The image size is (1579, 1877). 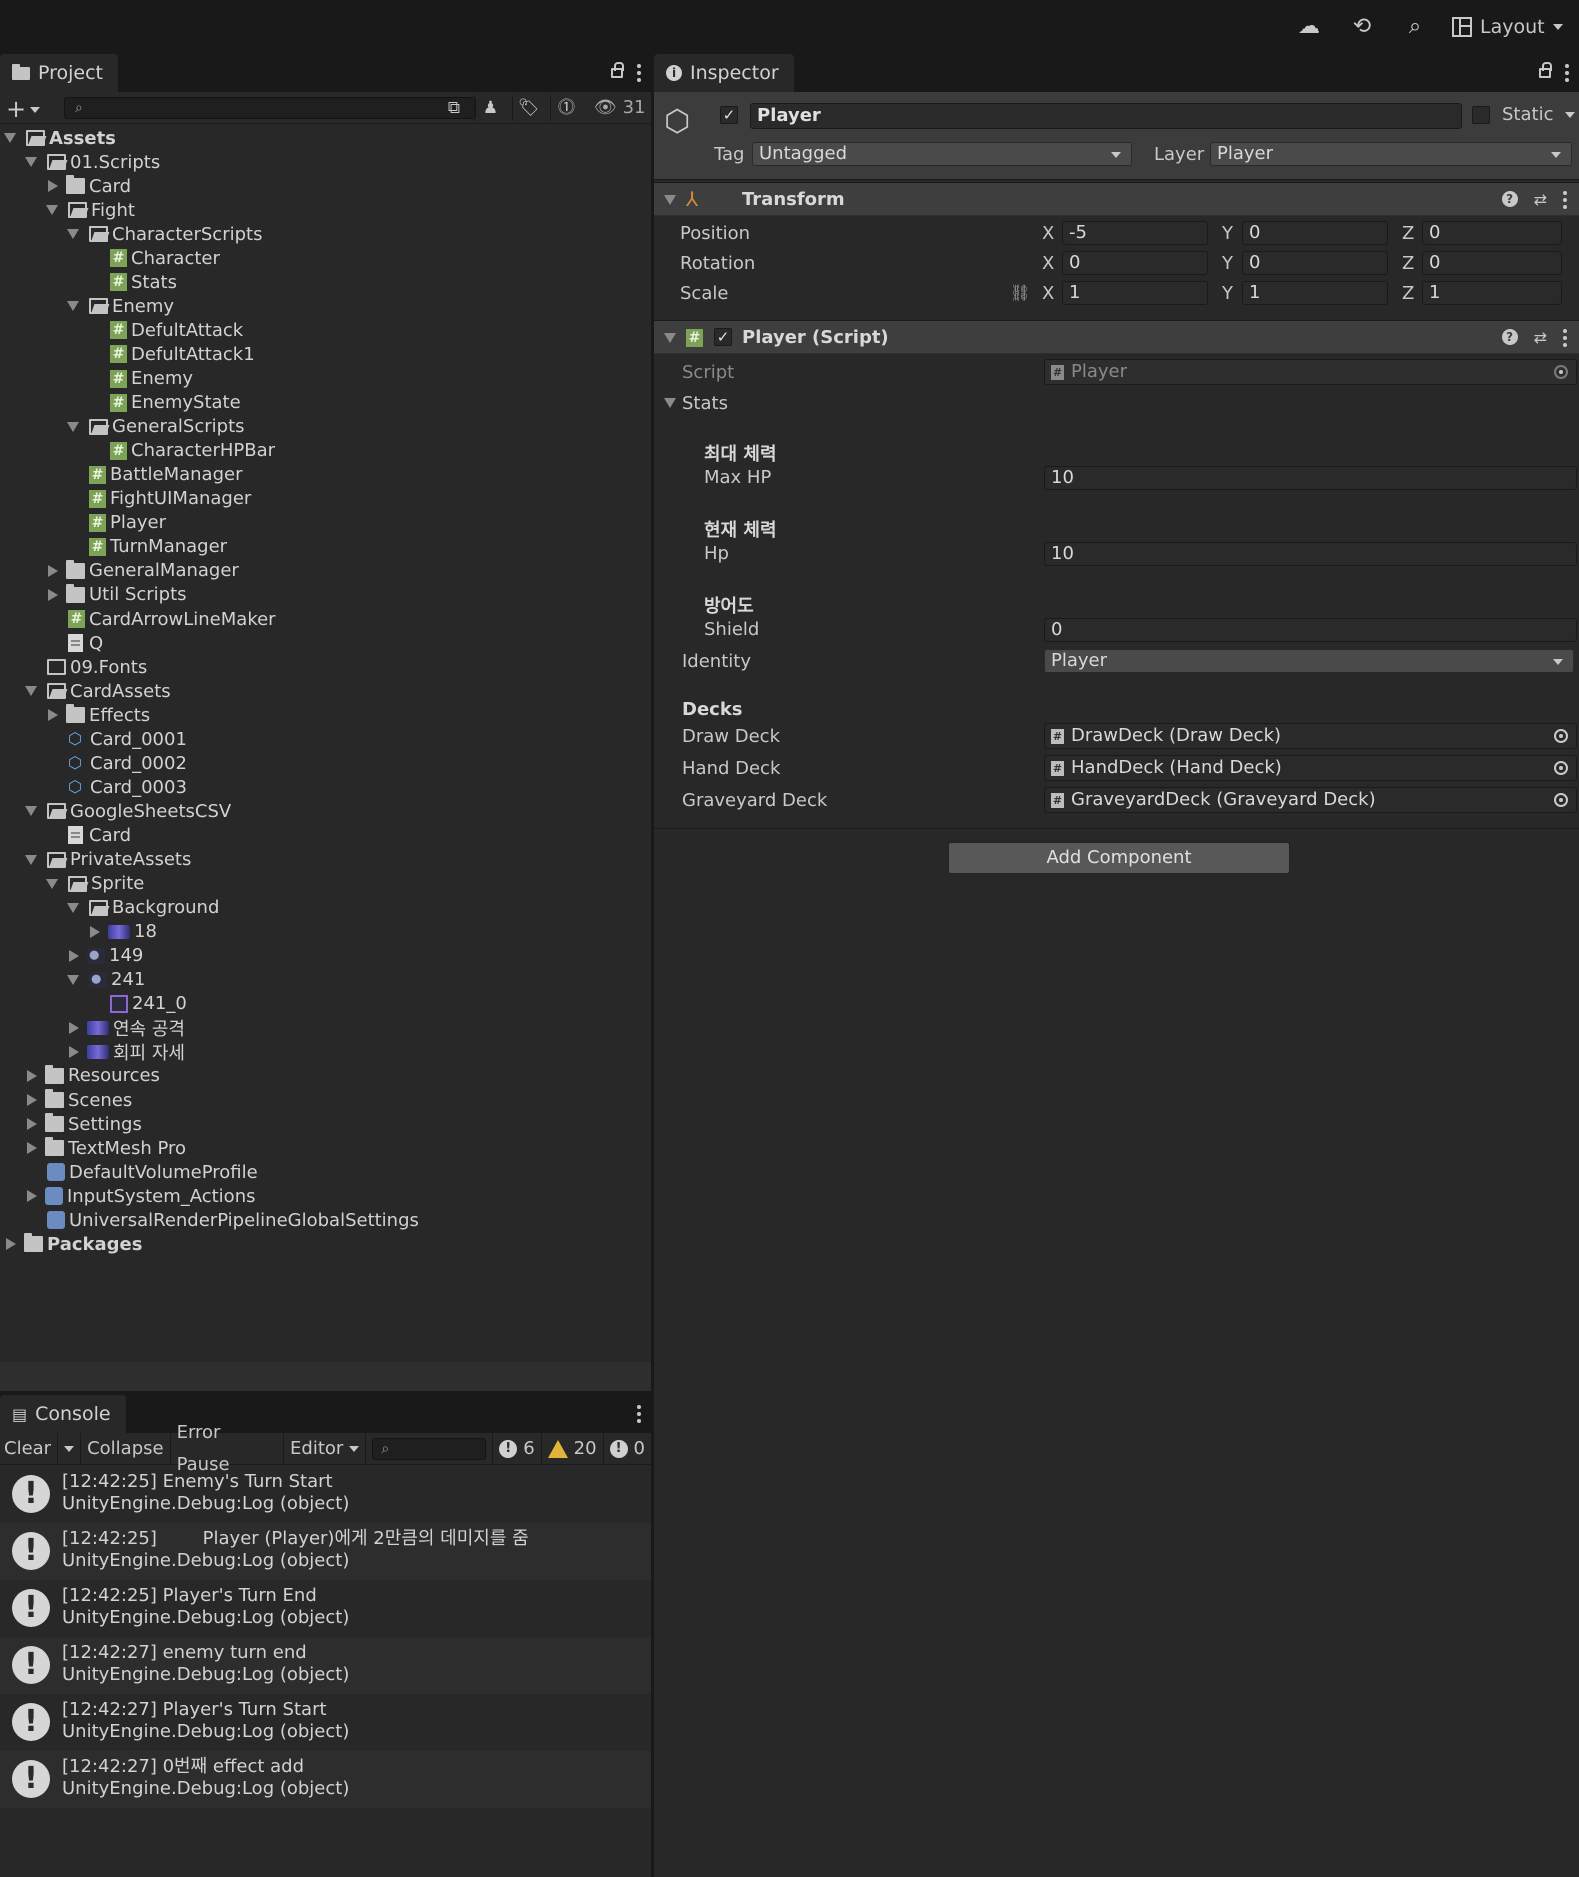 I want to click on object-name-input: Player, so click(x=1106, y=116).